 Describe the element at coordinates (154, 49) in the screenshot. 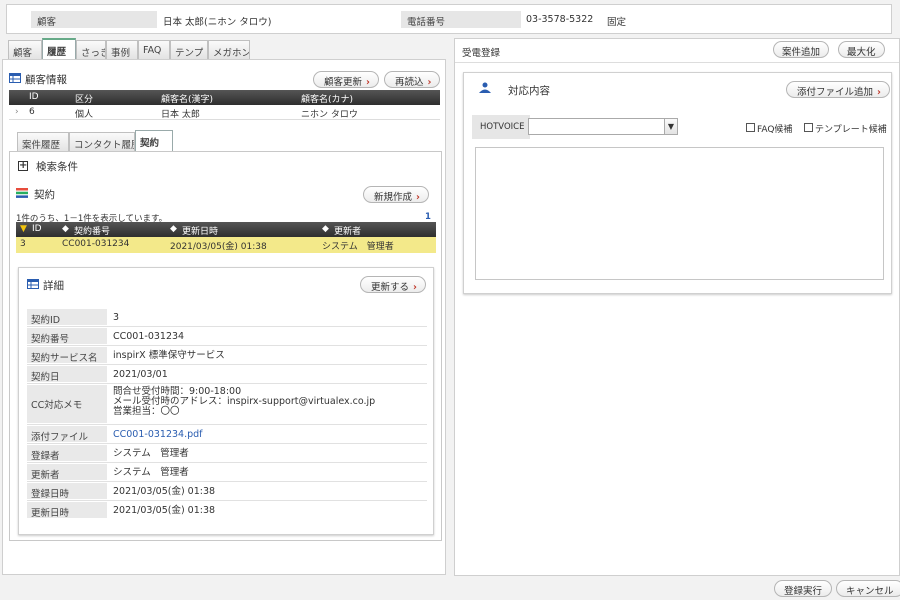

I see `tab-faq: FAQ` at that location.